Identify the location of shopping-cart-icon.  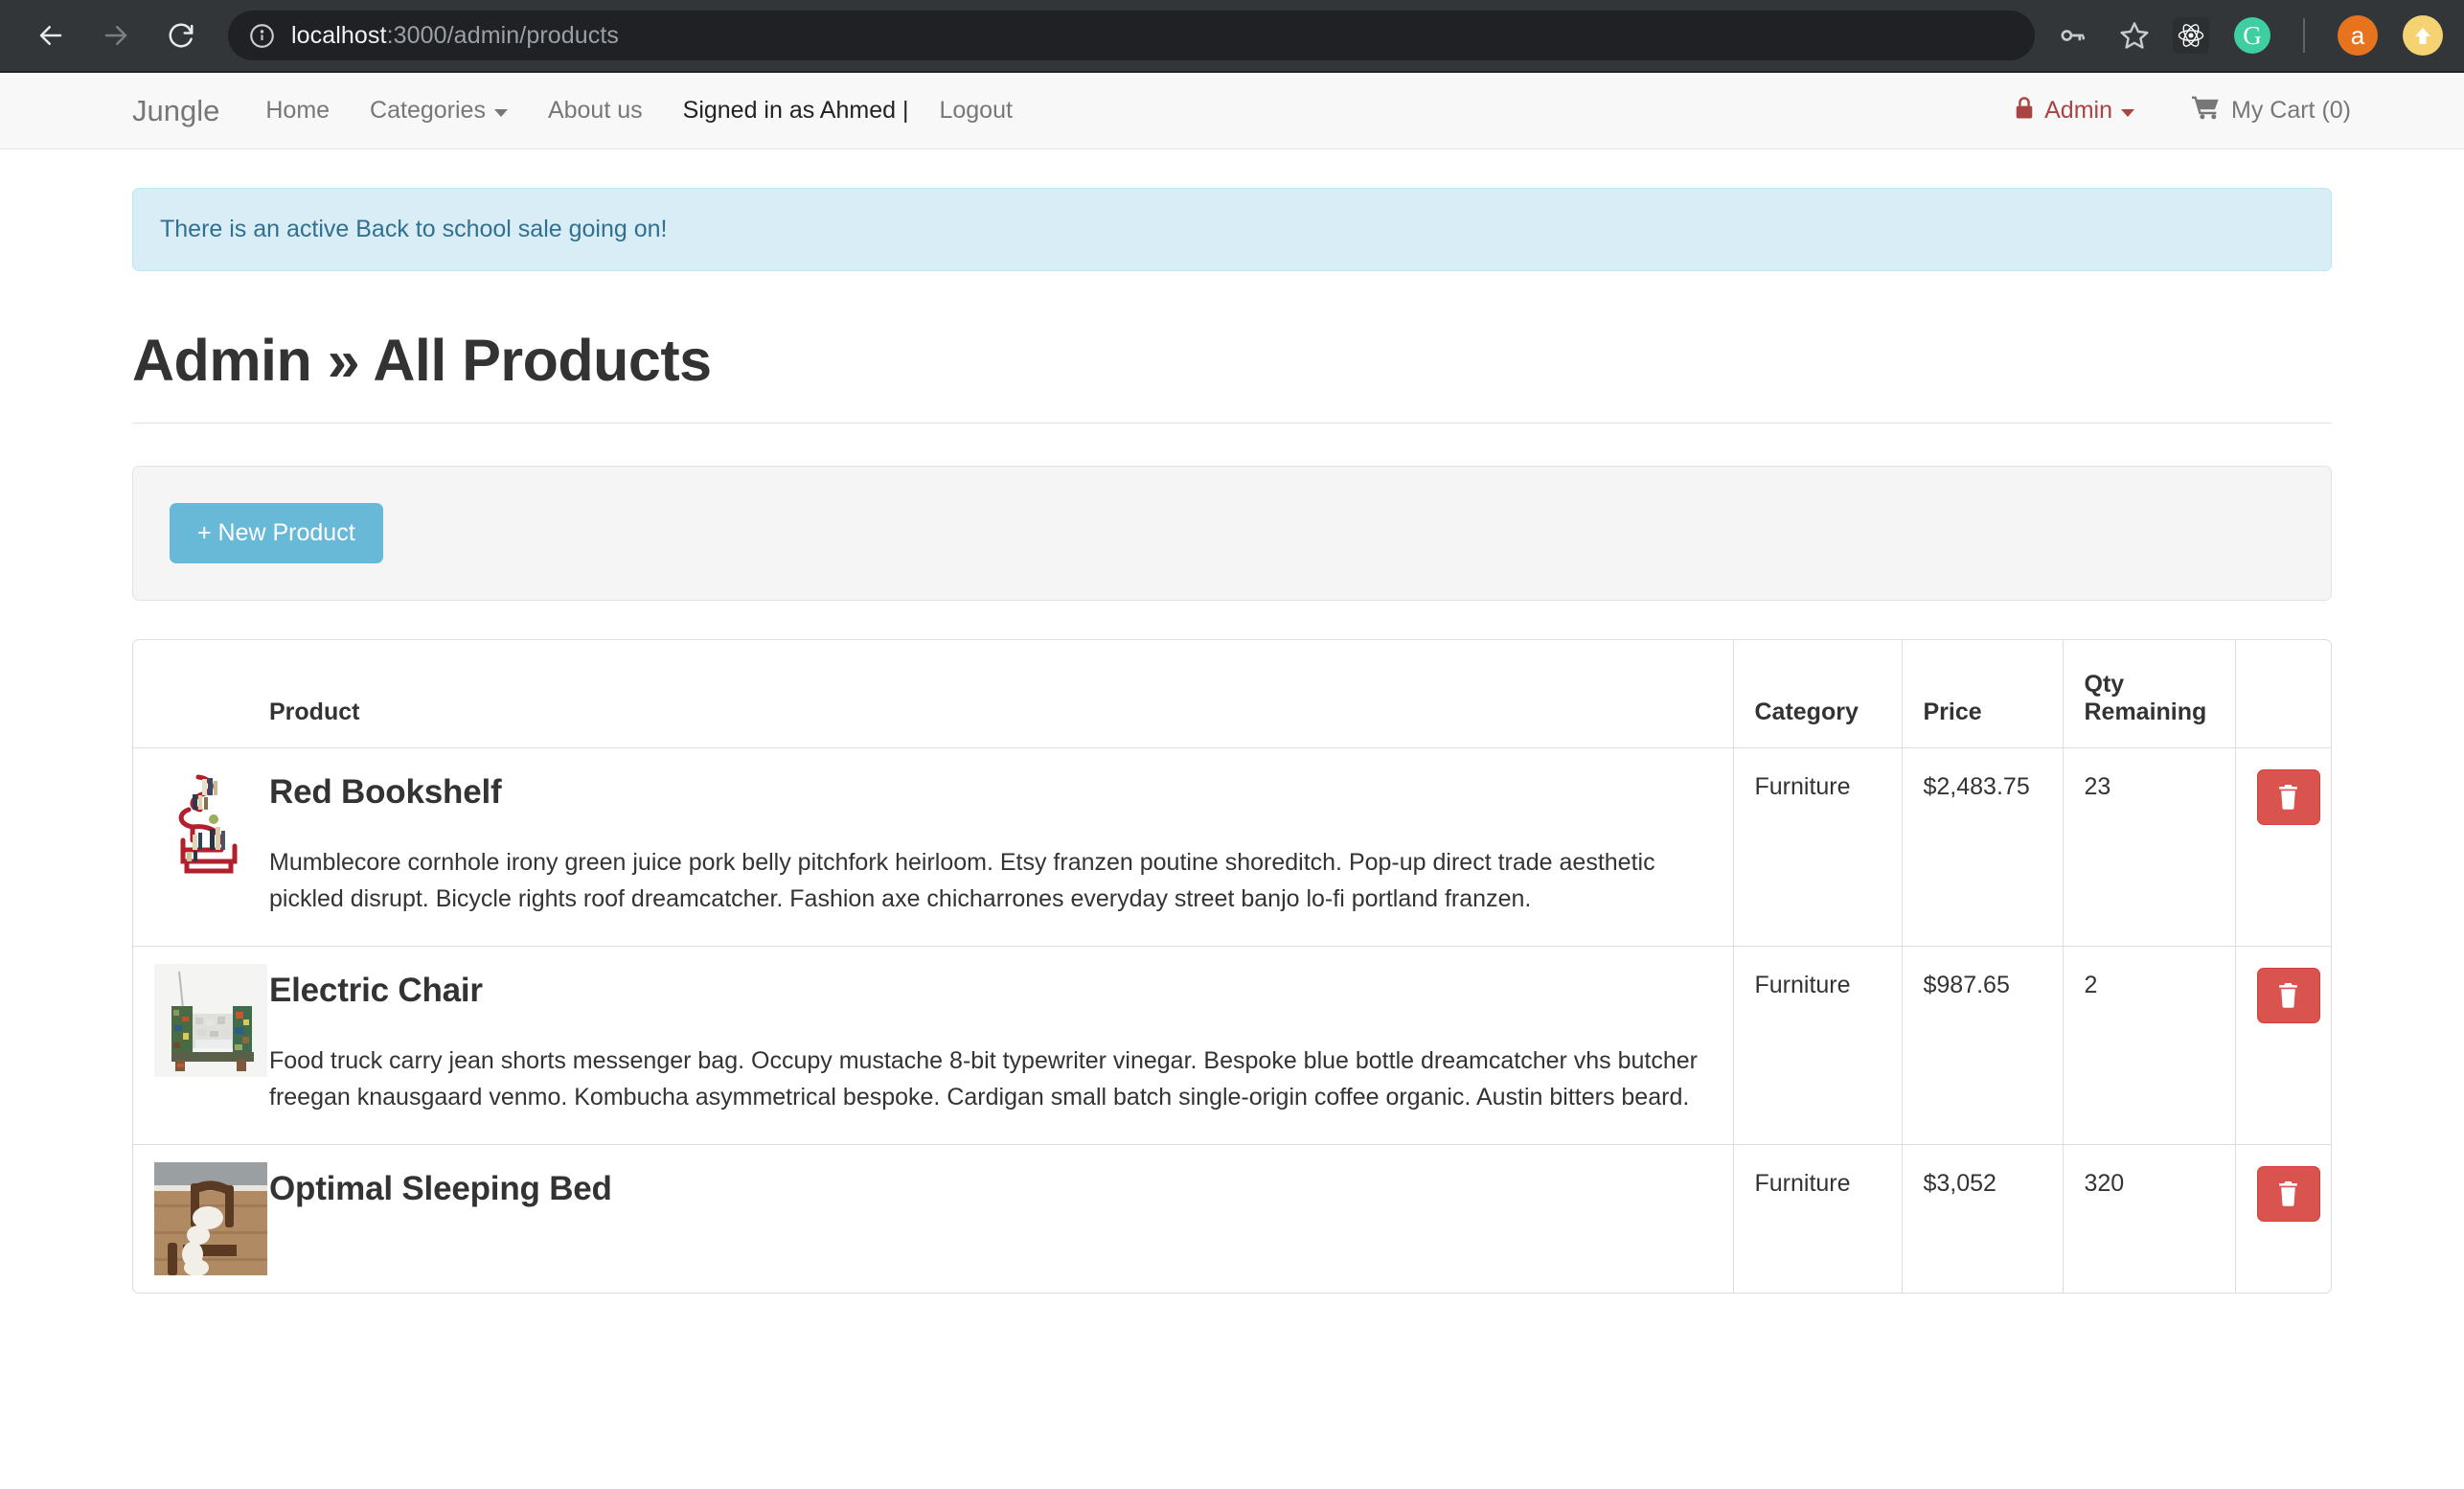
(2211, 111).